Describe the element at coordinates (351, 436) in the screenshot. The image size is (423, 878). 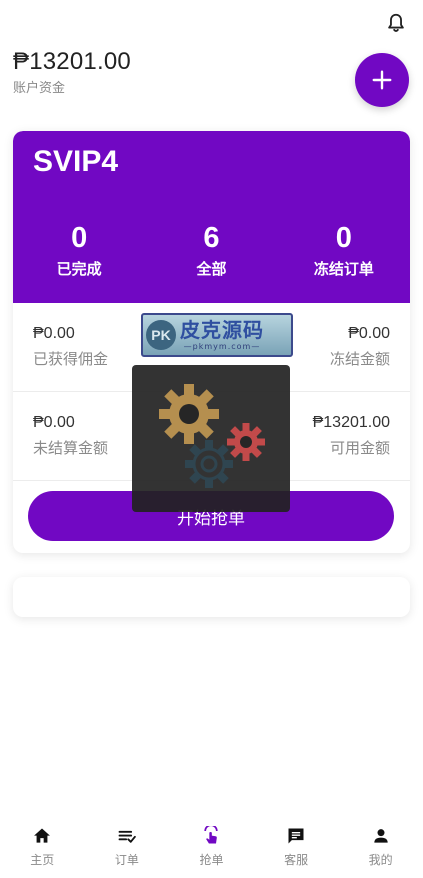
I see `available-amount: ₱13201.00 可用金额` at that location.